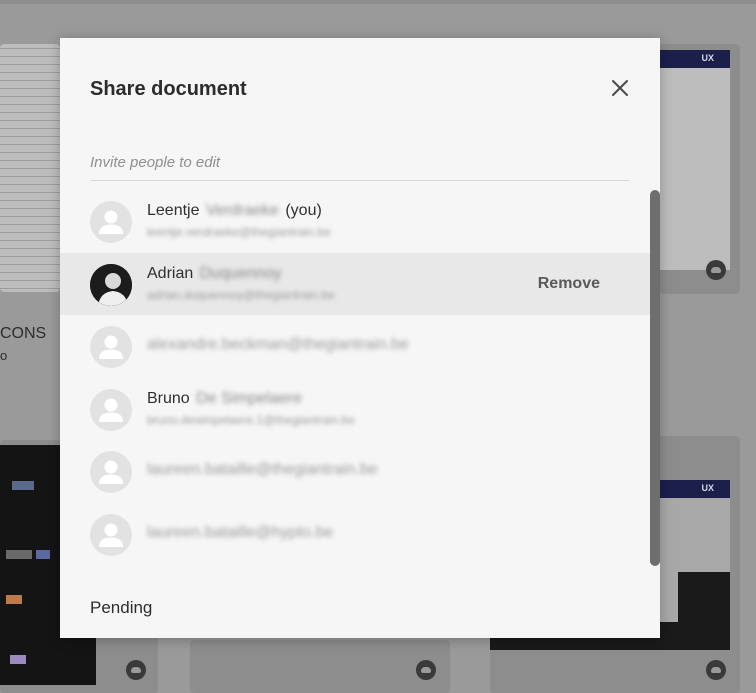 This screenshot has height=693, width=756. I want to click on collaborator-name: Bruno De Simpelaere, so click(225, 399).